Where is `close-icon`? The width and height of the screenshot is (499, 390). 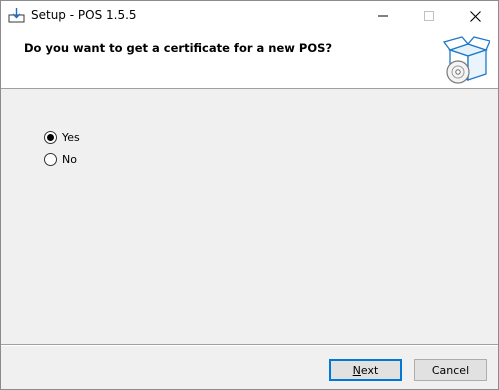
close-icon is located at coordinates (475, 16).